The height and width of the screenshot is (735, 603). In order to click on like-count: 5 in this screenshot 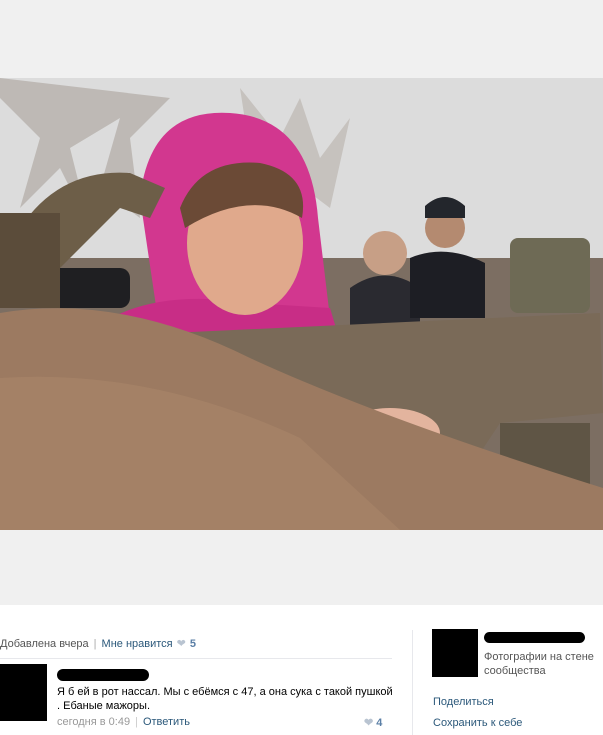, I will do `click(193, 644)`.